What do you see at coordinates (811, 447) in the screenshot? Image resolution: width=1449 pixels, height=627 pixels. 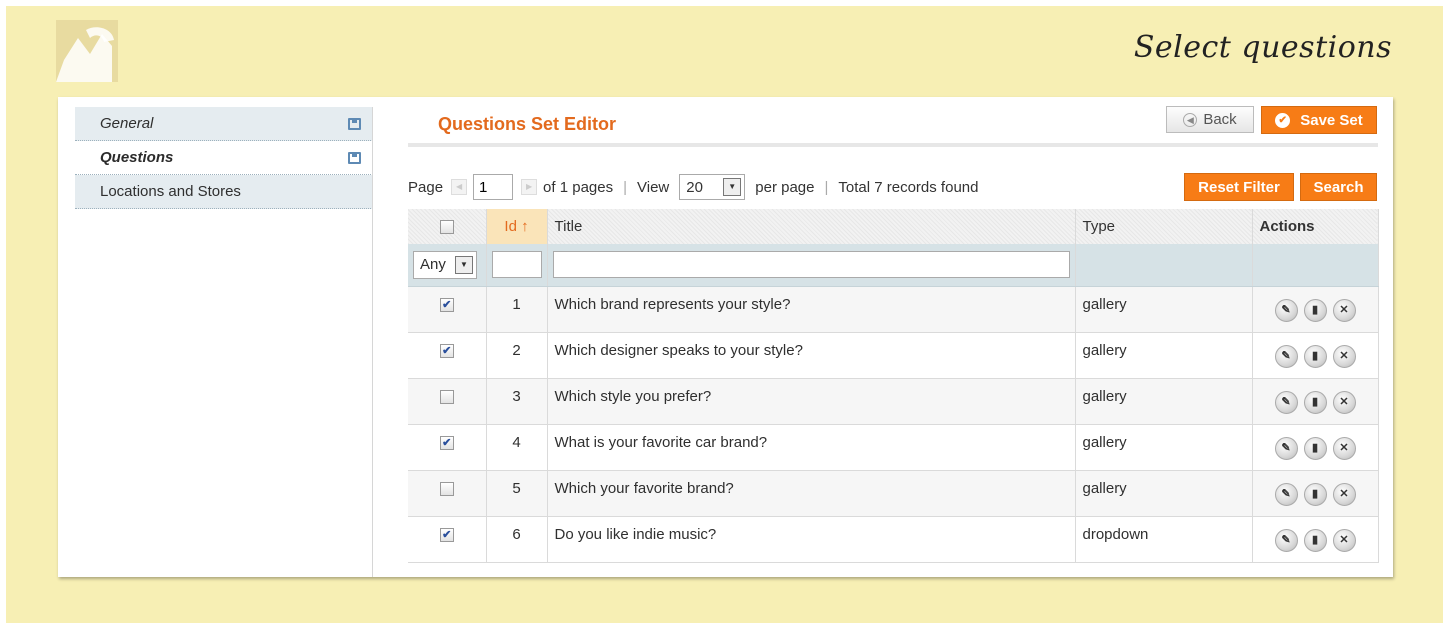 I see `row-title: What is your favorite car brand?` at bounding box center [811, 447].